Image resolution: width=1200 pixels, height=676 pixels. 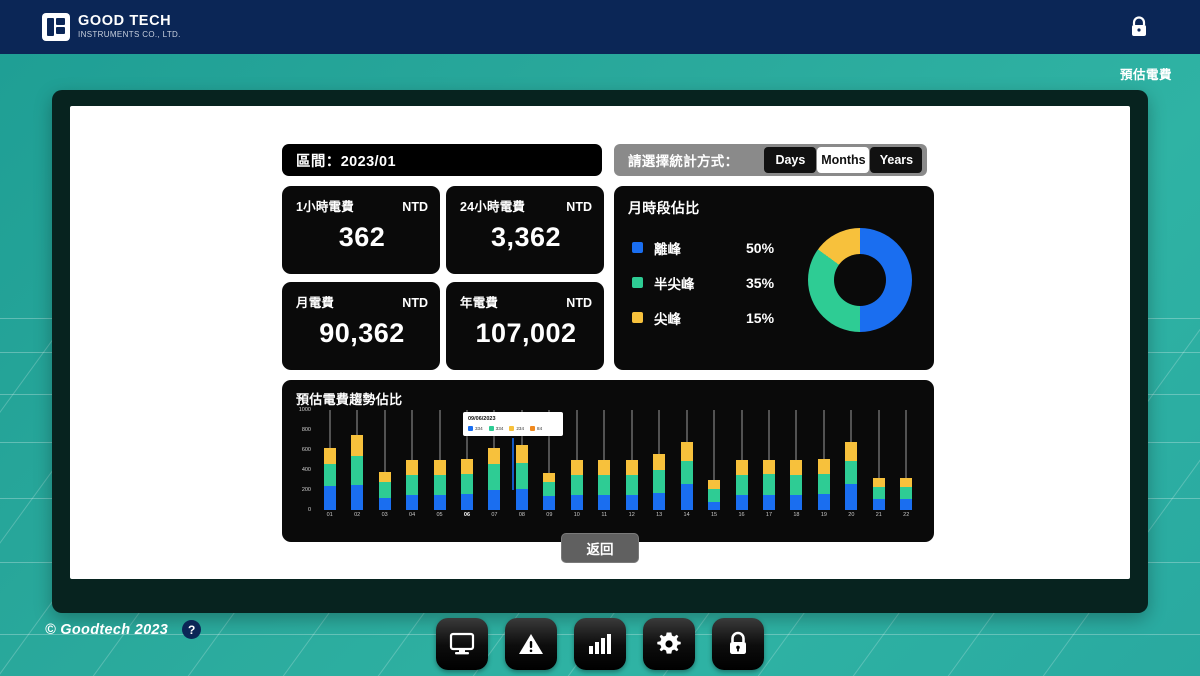 I want to click on kpi-title: 1小時電費, so click(x=325, y=207).